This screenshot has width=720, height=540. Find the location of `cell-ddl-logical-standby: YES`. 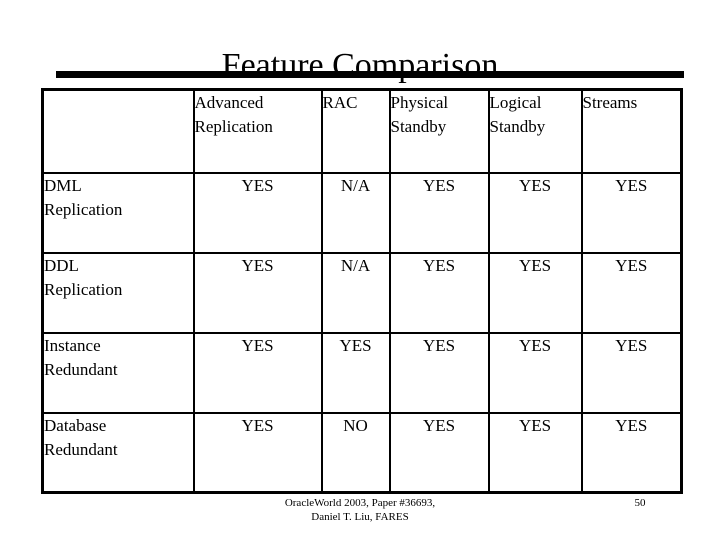

cell-ddl-logical-standby: YES is located at coordinates (535, 292).